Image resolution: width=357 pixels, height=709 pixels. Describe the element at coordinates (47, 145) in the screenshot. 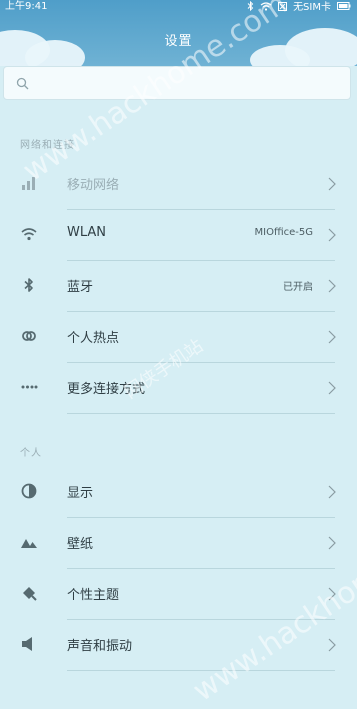

I see `section-header-network: 网络和连接` at that location.